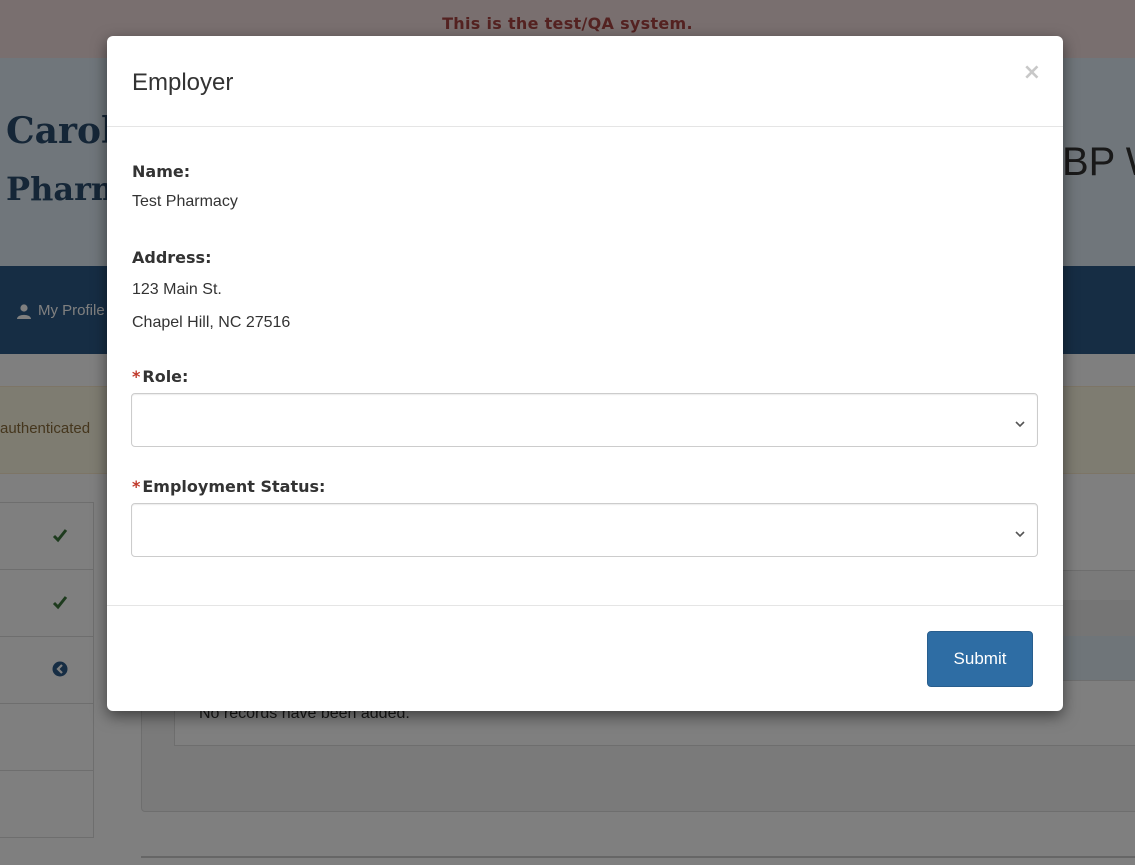 This screenshot has width=1135, height=865. Describe the element at coordinates (185, 201) in the screenshot. I see `name-value: Test Pharmacy` at that location.